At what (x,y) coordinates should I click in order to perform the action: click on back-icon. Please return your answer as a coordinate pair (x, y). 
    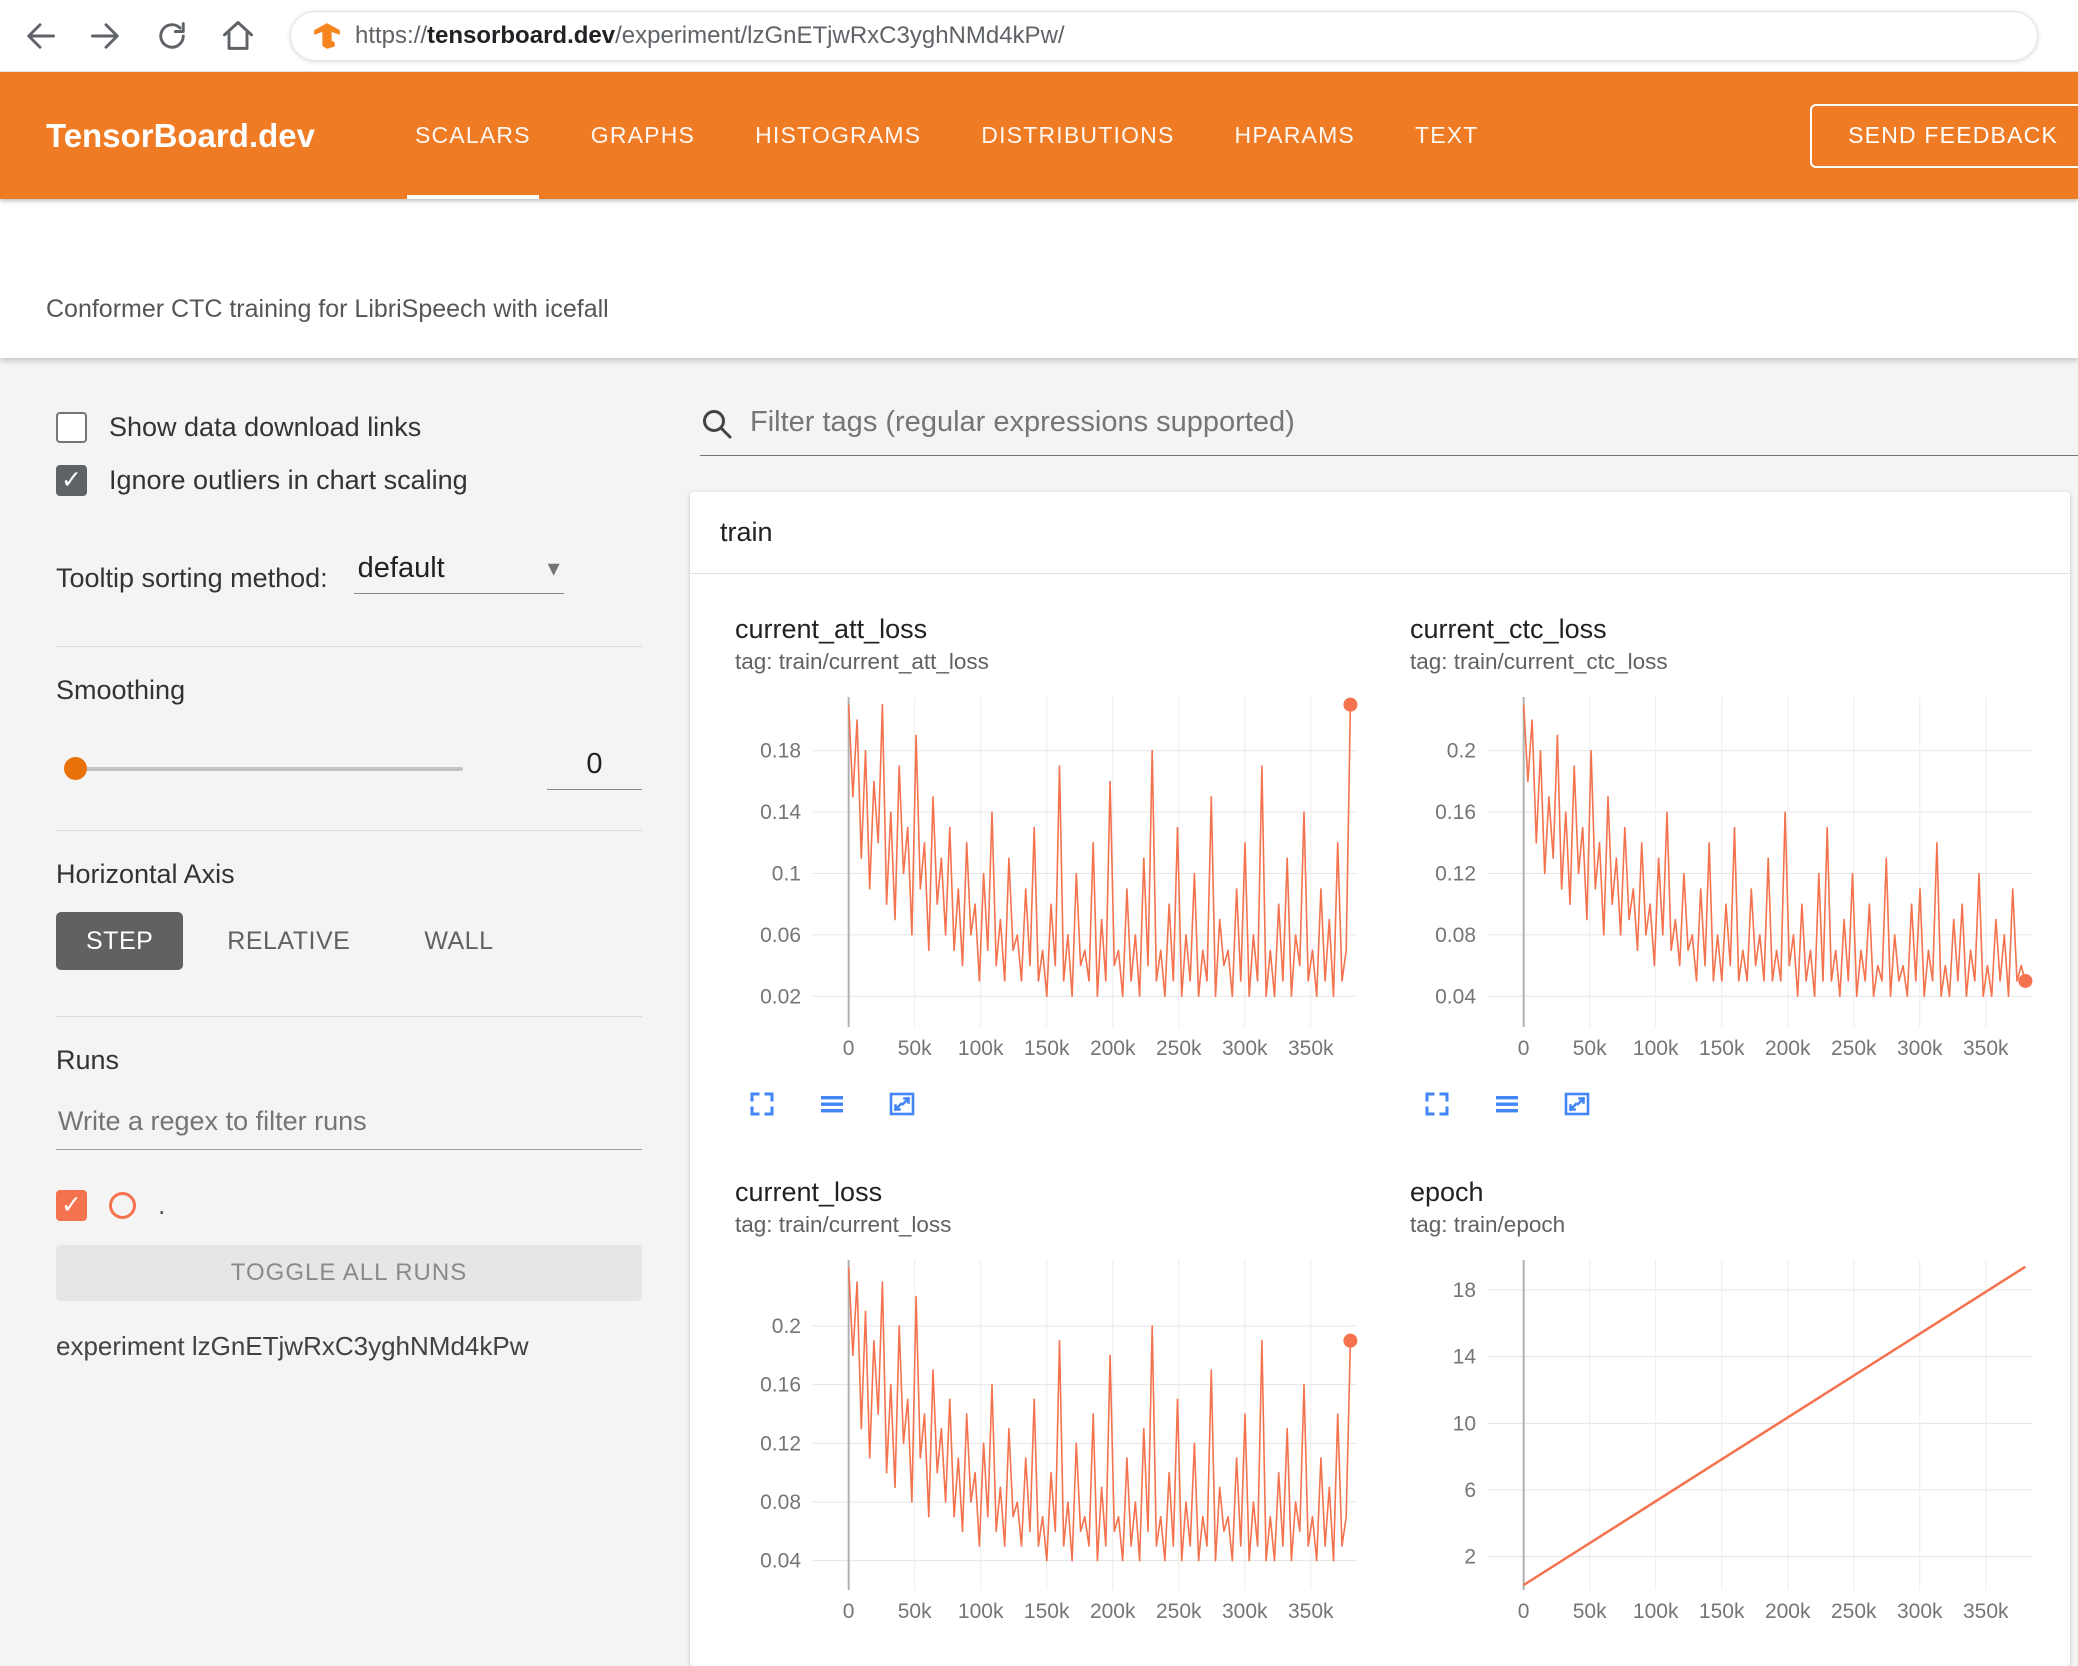
    Looking at the image, I should click on (40, 36).